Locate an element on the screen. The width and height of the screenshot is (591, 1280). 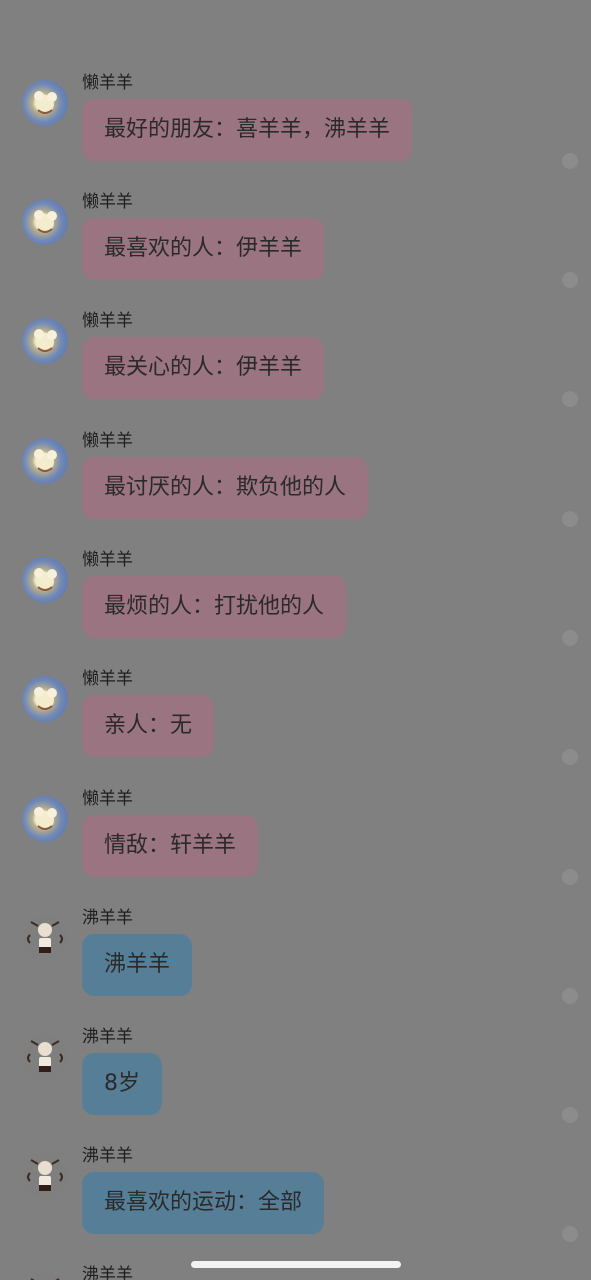
chat-message: 懒羊羊 亲人：无 is located at coordinates (295, 727).